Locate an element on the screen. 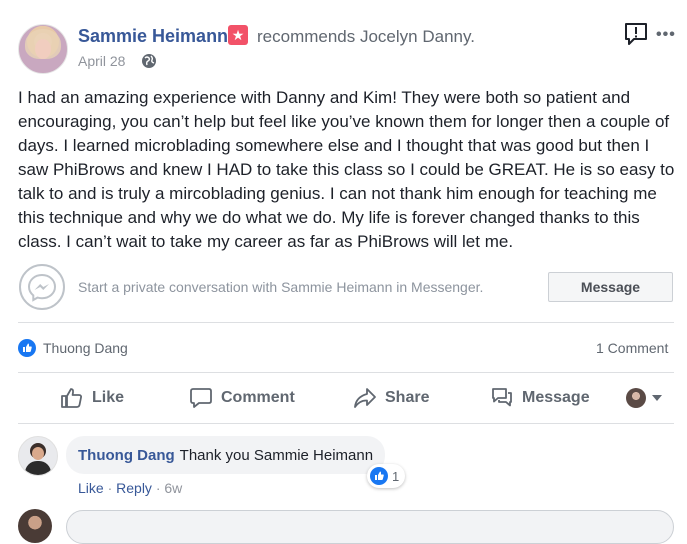  post-date: April 28 is located at coordinates (101, 61).